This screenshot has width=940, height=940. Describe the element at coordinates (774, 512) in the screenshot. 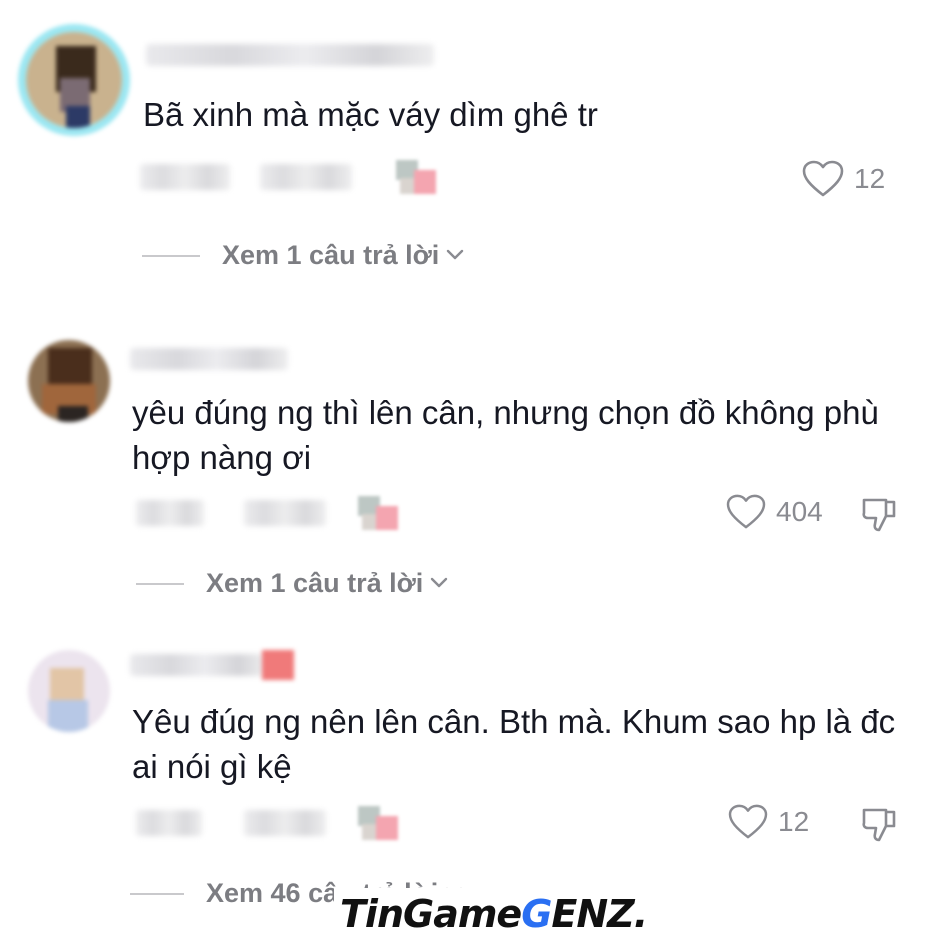

I see `like-button: 404` at that location.